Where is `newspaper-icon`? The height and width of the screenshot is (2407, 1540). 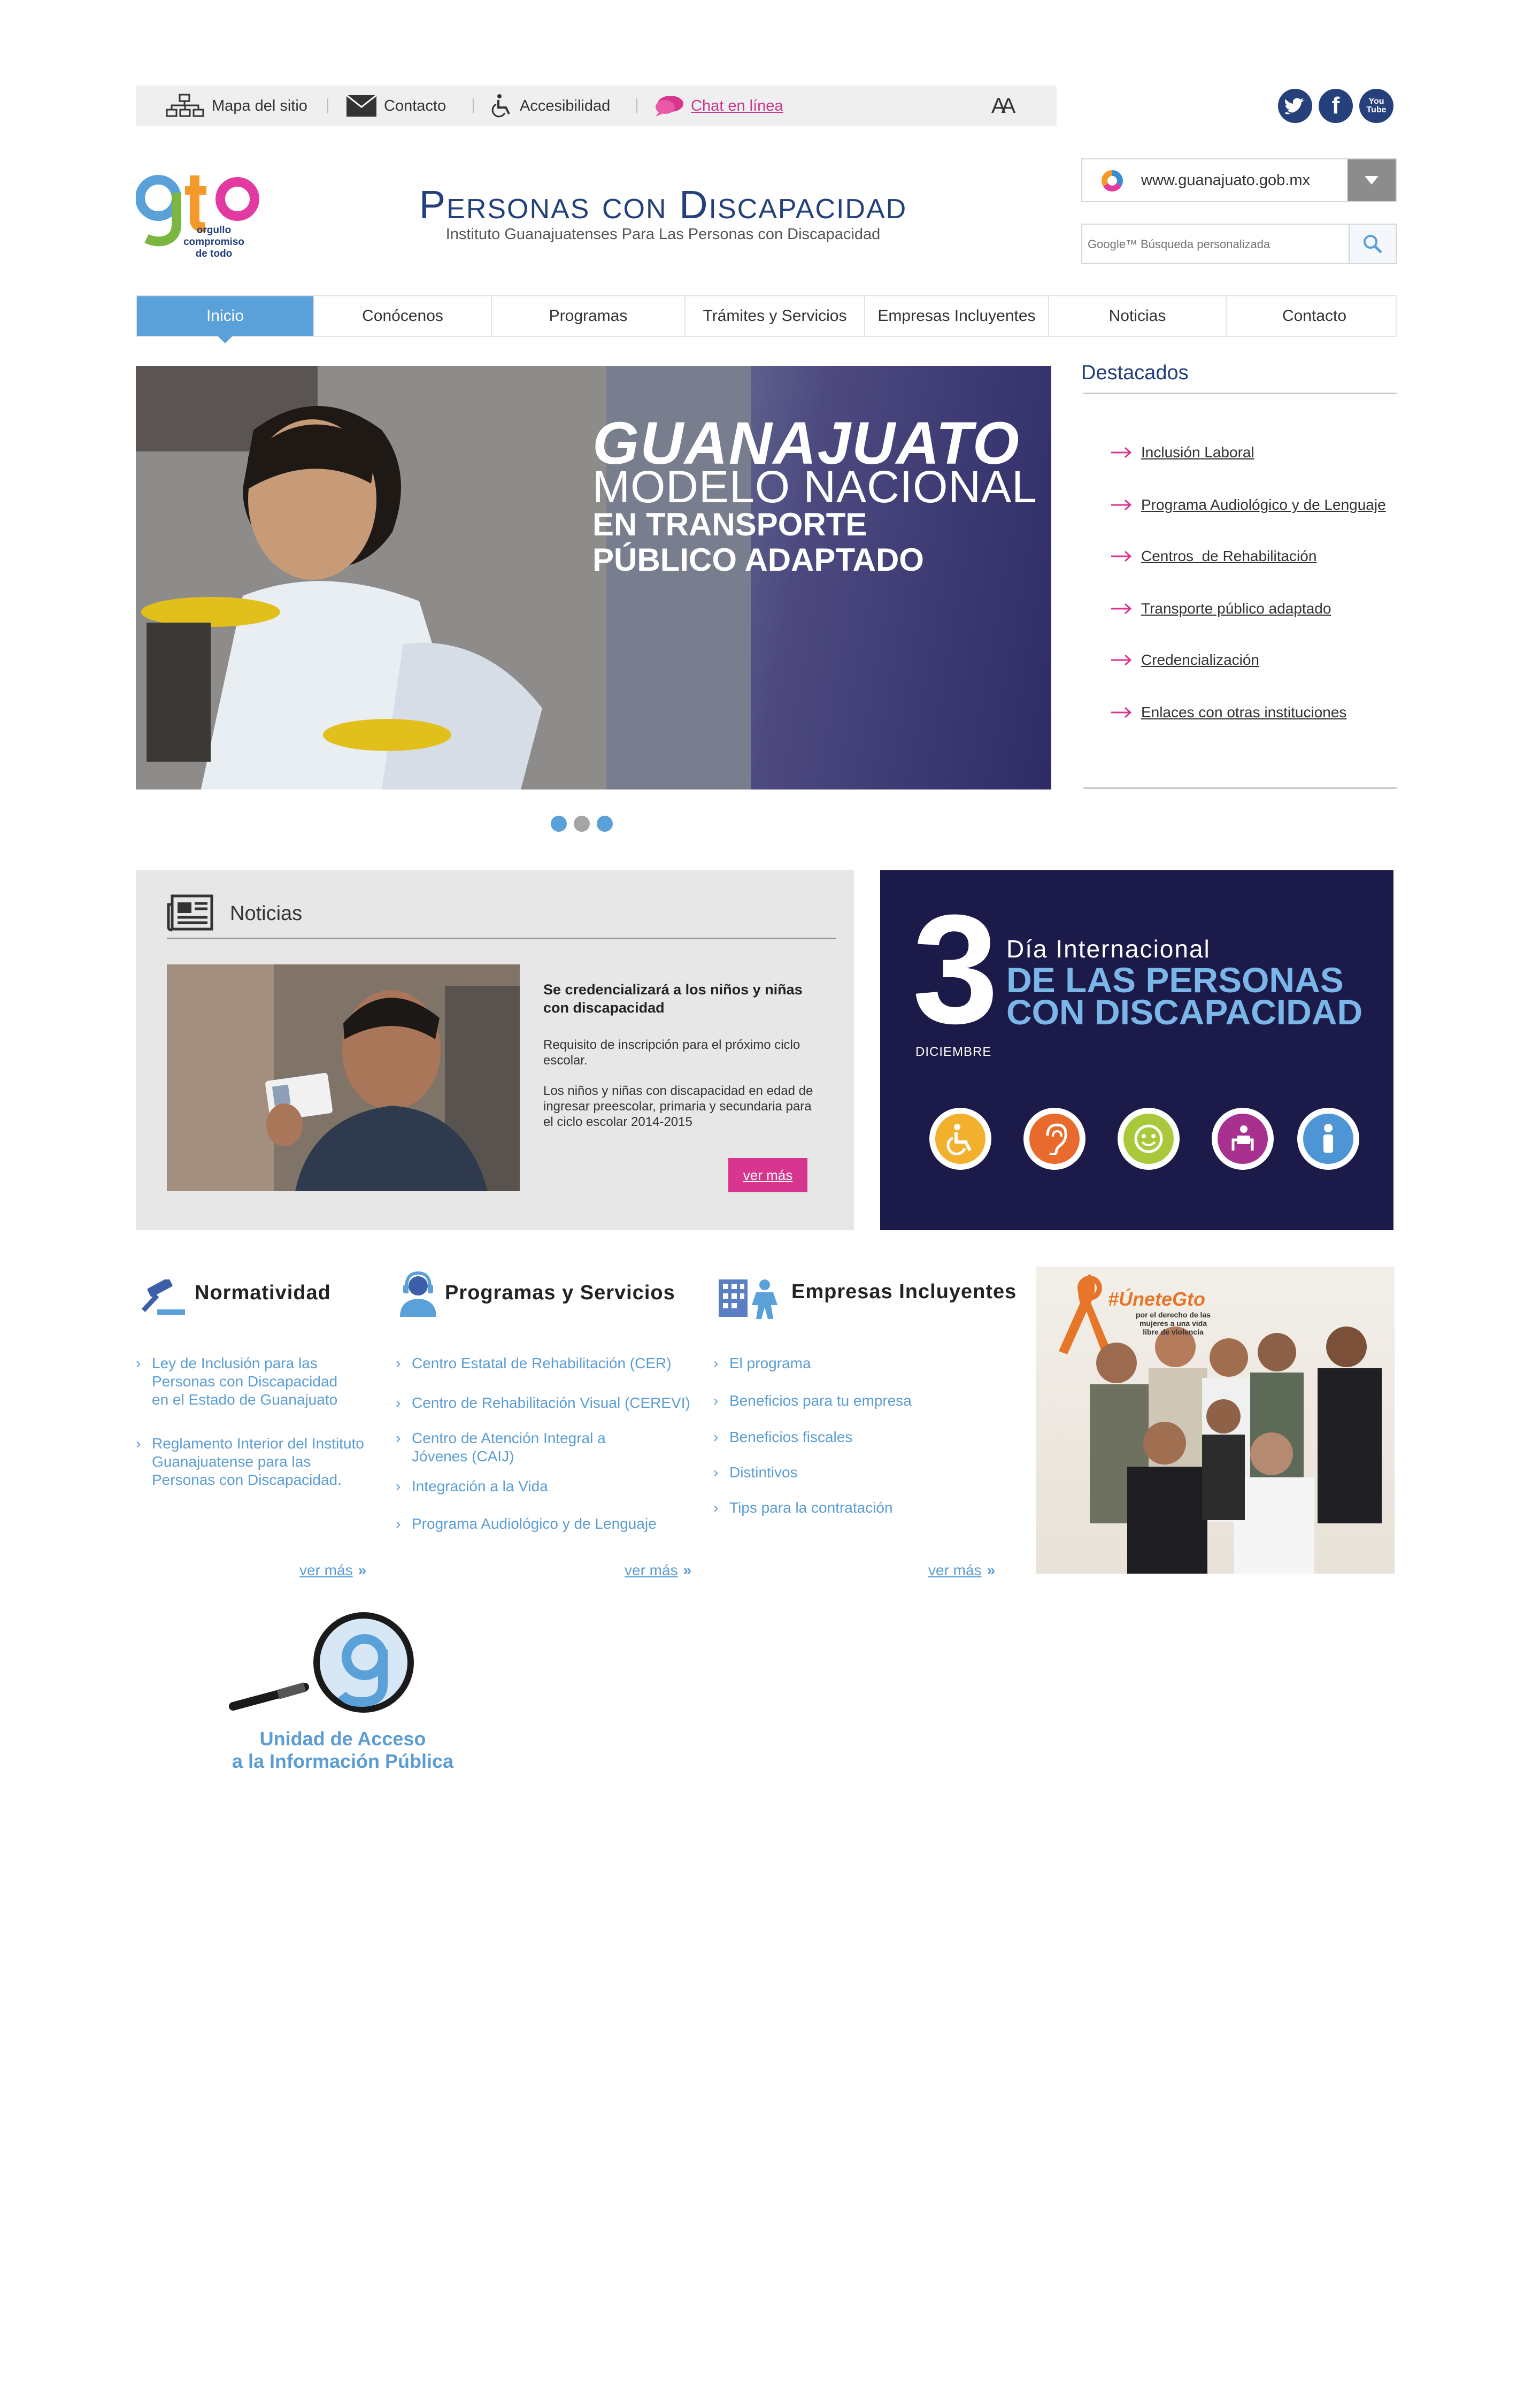 newspaper-icon is located at coordinates (190, 913).